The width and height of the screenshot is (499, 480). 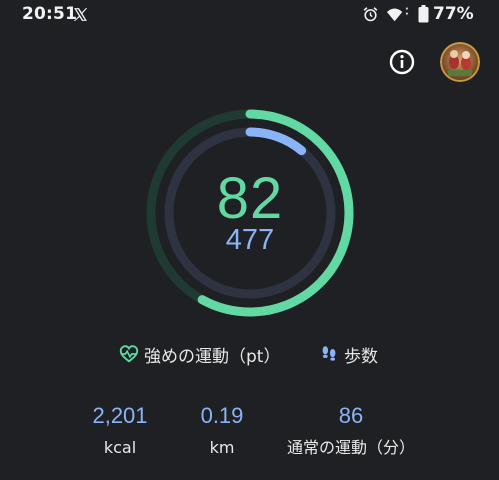 I want to click on distance-label: km, so click(x=222, y=447).